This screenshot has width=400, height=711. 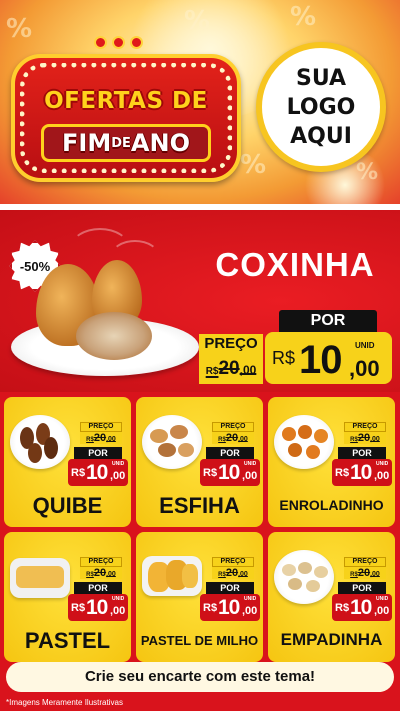 I want to click on product-name: ENROLADINHO, so click(x=331, y=505).